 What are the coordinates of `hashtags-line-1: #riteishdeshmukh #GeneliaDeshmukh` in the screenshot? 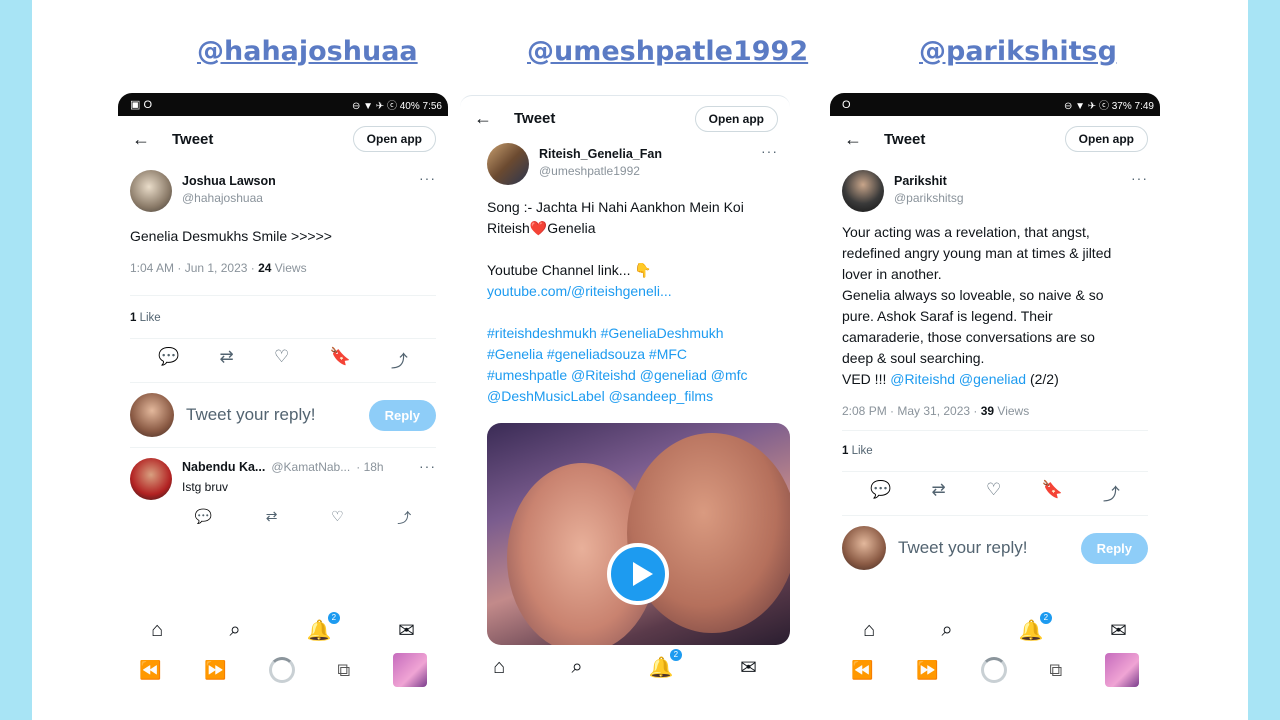 It's located at (632, 333).